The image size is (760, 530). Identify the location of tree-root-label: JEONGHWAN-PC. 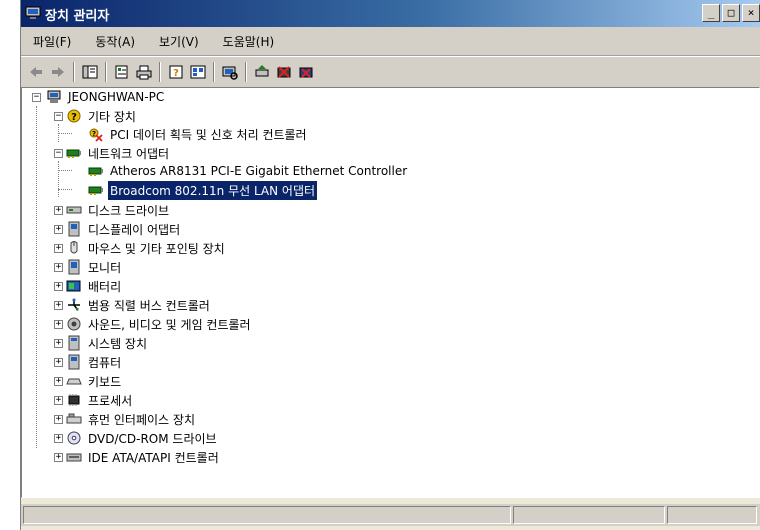
(116, 97).